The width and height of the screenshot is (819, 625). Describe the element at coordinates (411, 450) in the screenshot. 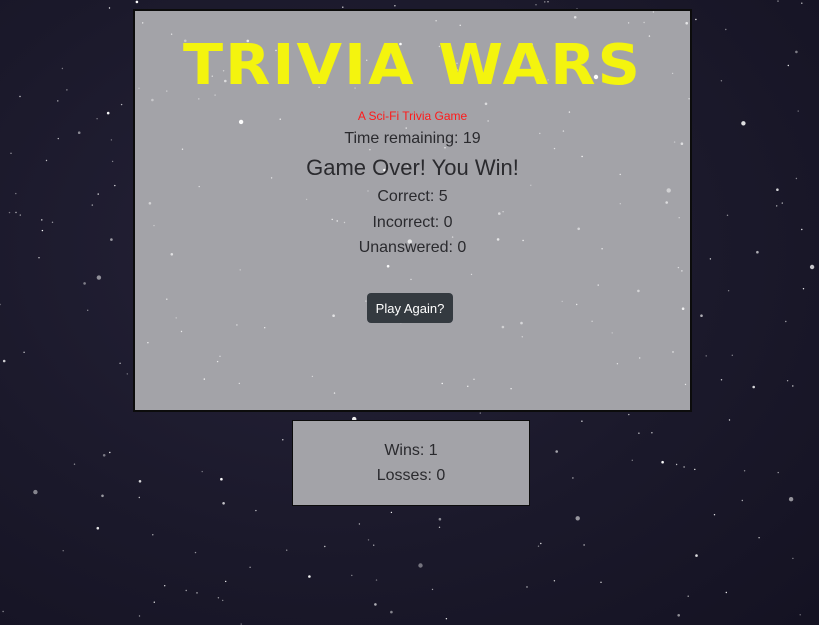

I see `wins-count: Wins: 1` at that location.